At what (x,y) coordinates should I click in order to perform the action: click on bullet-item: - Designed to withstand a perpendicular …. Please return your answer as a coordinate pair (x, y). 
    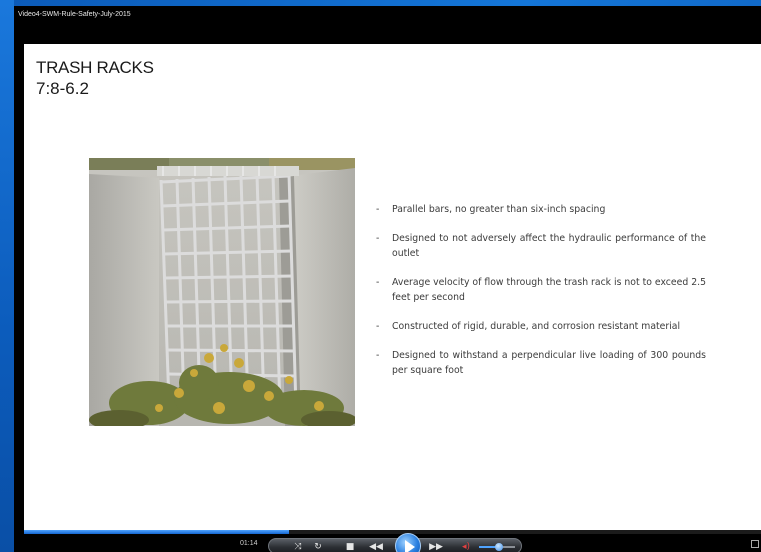
    Looking at the image, I should click on (541, 363).